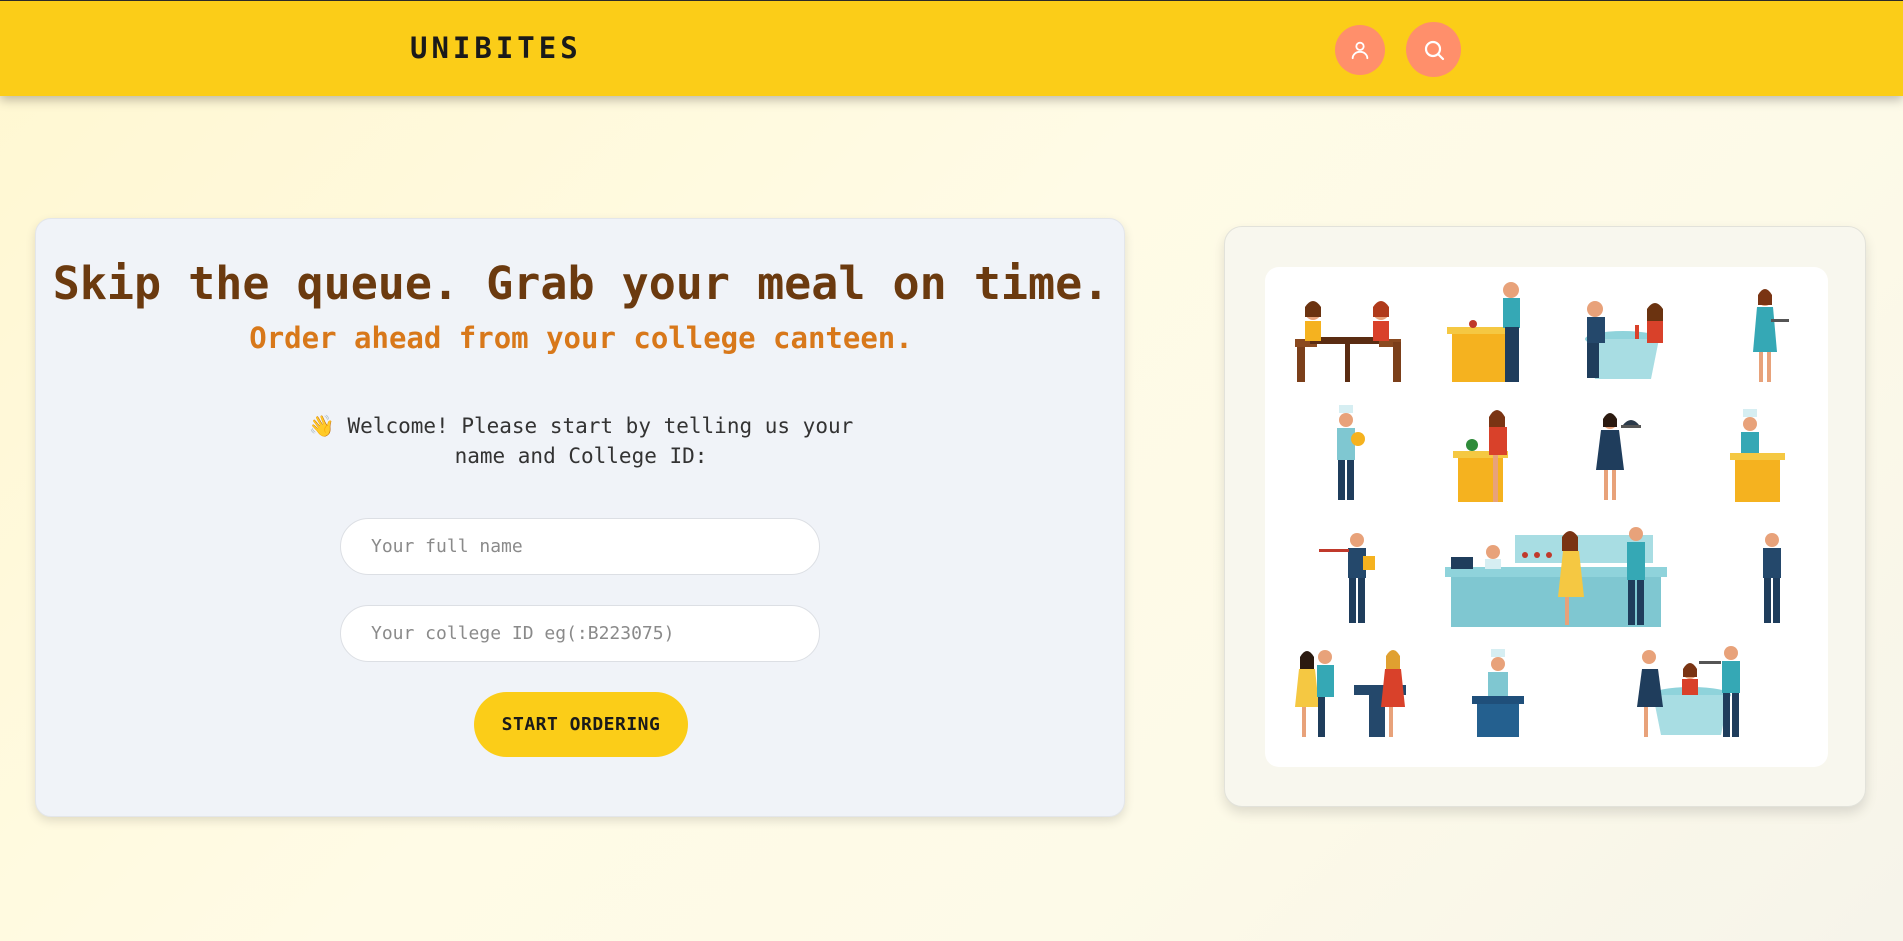 Image resolution: width=1903 pixels, height=941 pixels. Describe the element at coordinates (1772, 578) in the screenshot. I see `waiter-standing` at that location.